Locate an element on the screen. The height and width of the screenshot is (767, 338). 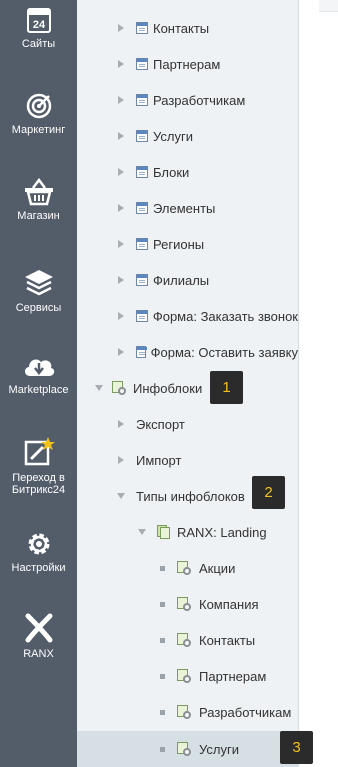
nav-bitrix24-label-1: Переход в is located at coordinates (38, 478).